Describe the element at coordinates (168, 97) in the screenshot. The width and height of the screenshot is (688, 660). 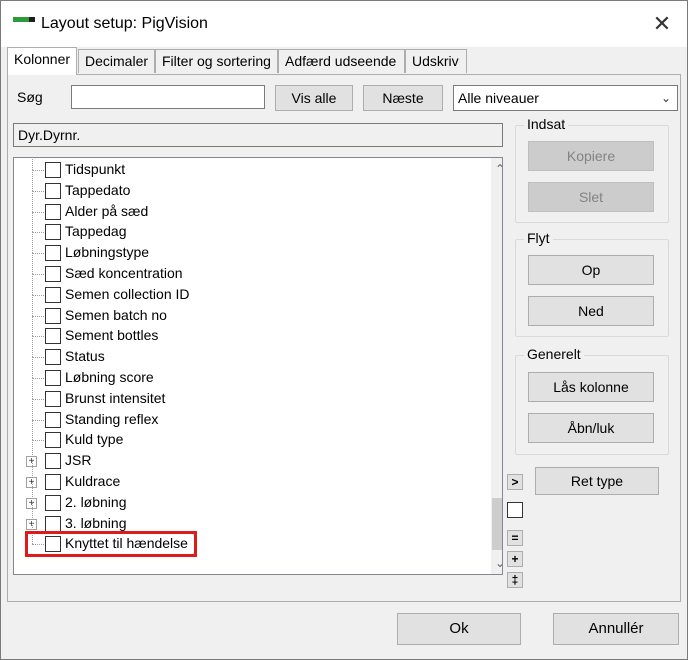
I see `search-input` at that location.